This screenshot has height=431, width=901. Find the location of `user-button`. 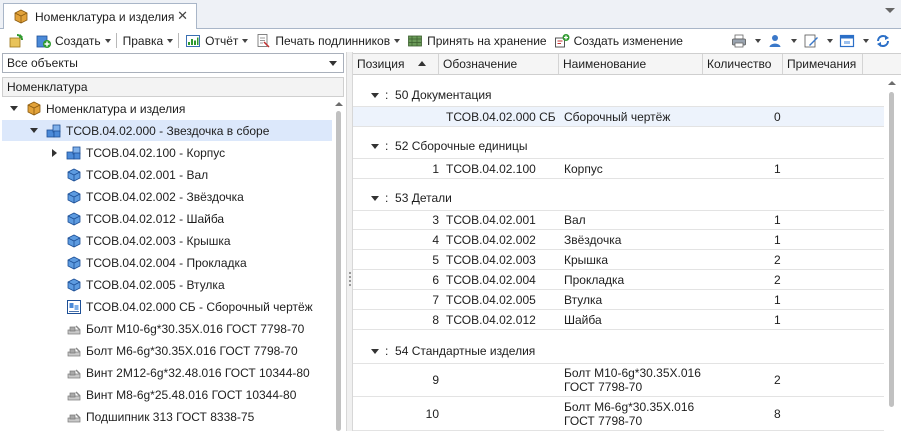

user-button is located at coordinates (782, 41).